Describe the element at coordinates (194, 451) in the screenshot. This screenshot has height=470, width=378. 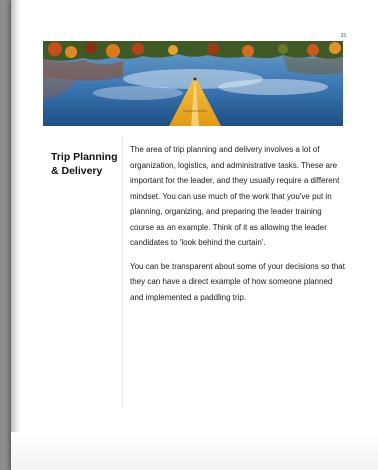
I see `page-bottom-shading` at that location.